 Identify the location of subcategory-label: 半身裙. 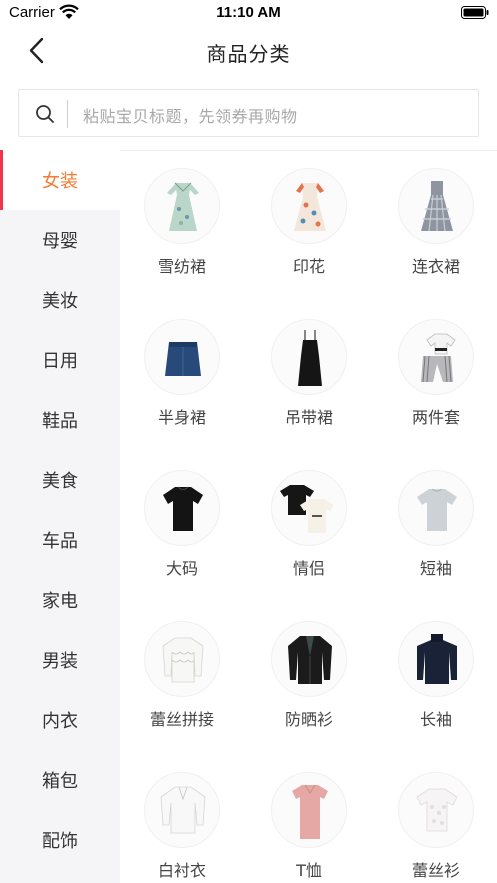
(181, 417).